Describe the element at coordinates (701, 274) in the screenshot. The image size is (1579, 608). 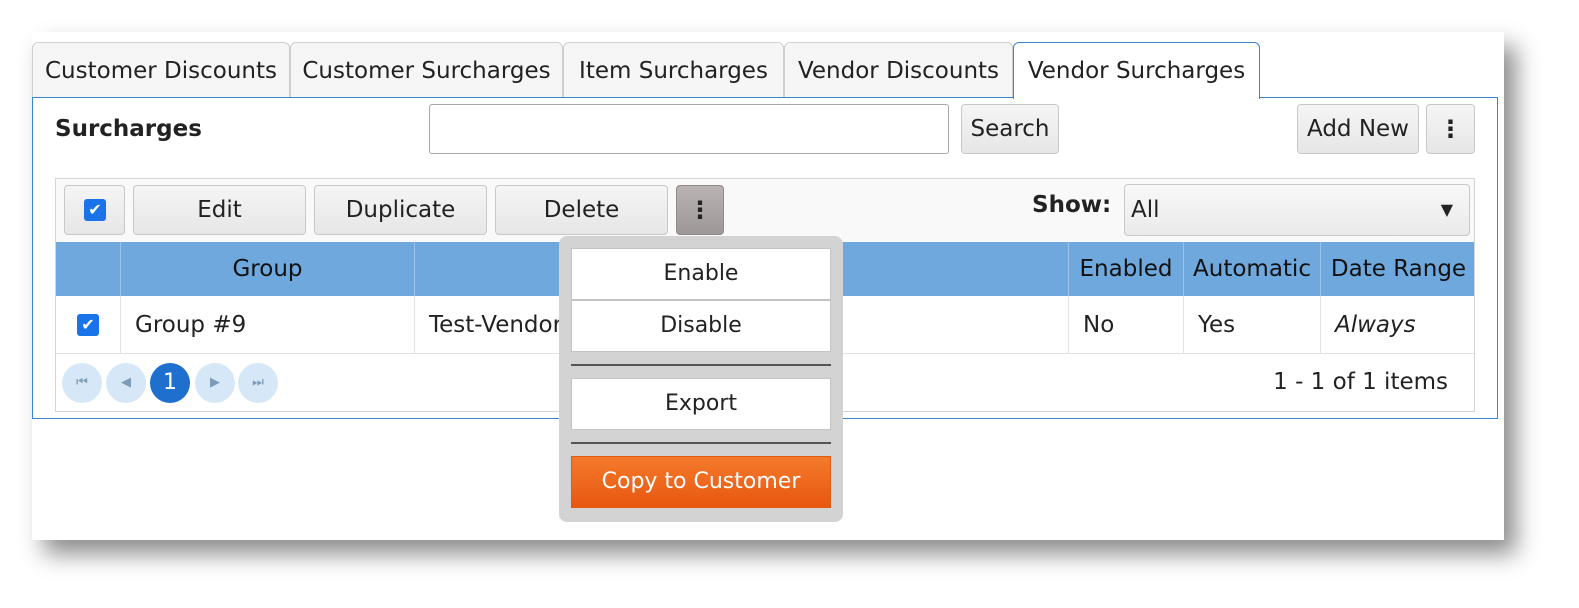
I see `menu-item-enable: Enable` at that location.